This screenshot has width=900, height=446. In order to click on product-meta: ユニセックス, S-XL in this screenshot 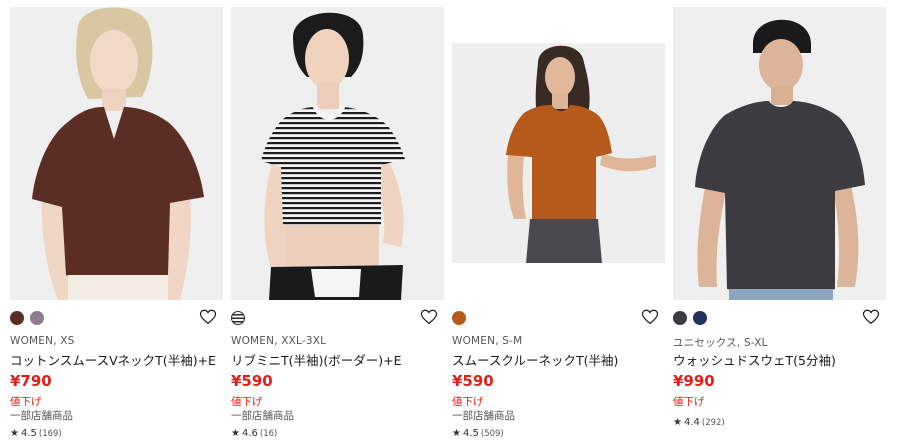, I will do `click(720, 343)`.